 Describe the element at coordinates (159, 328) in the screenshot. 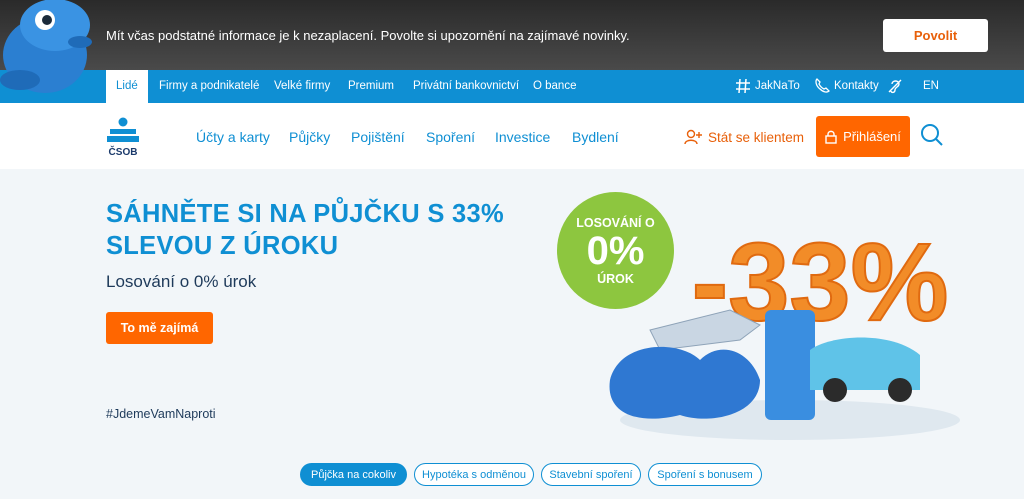

I see `hero-cta-button: To mě zajímá` at that location.